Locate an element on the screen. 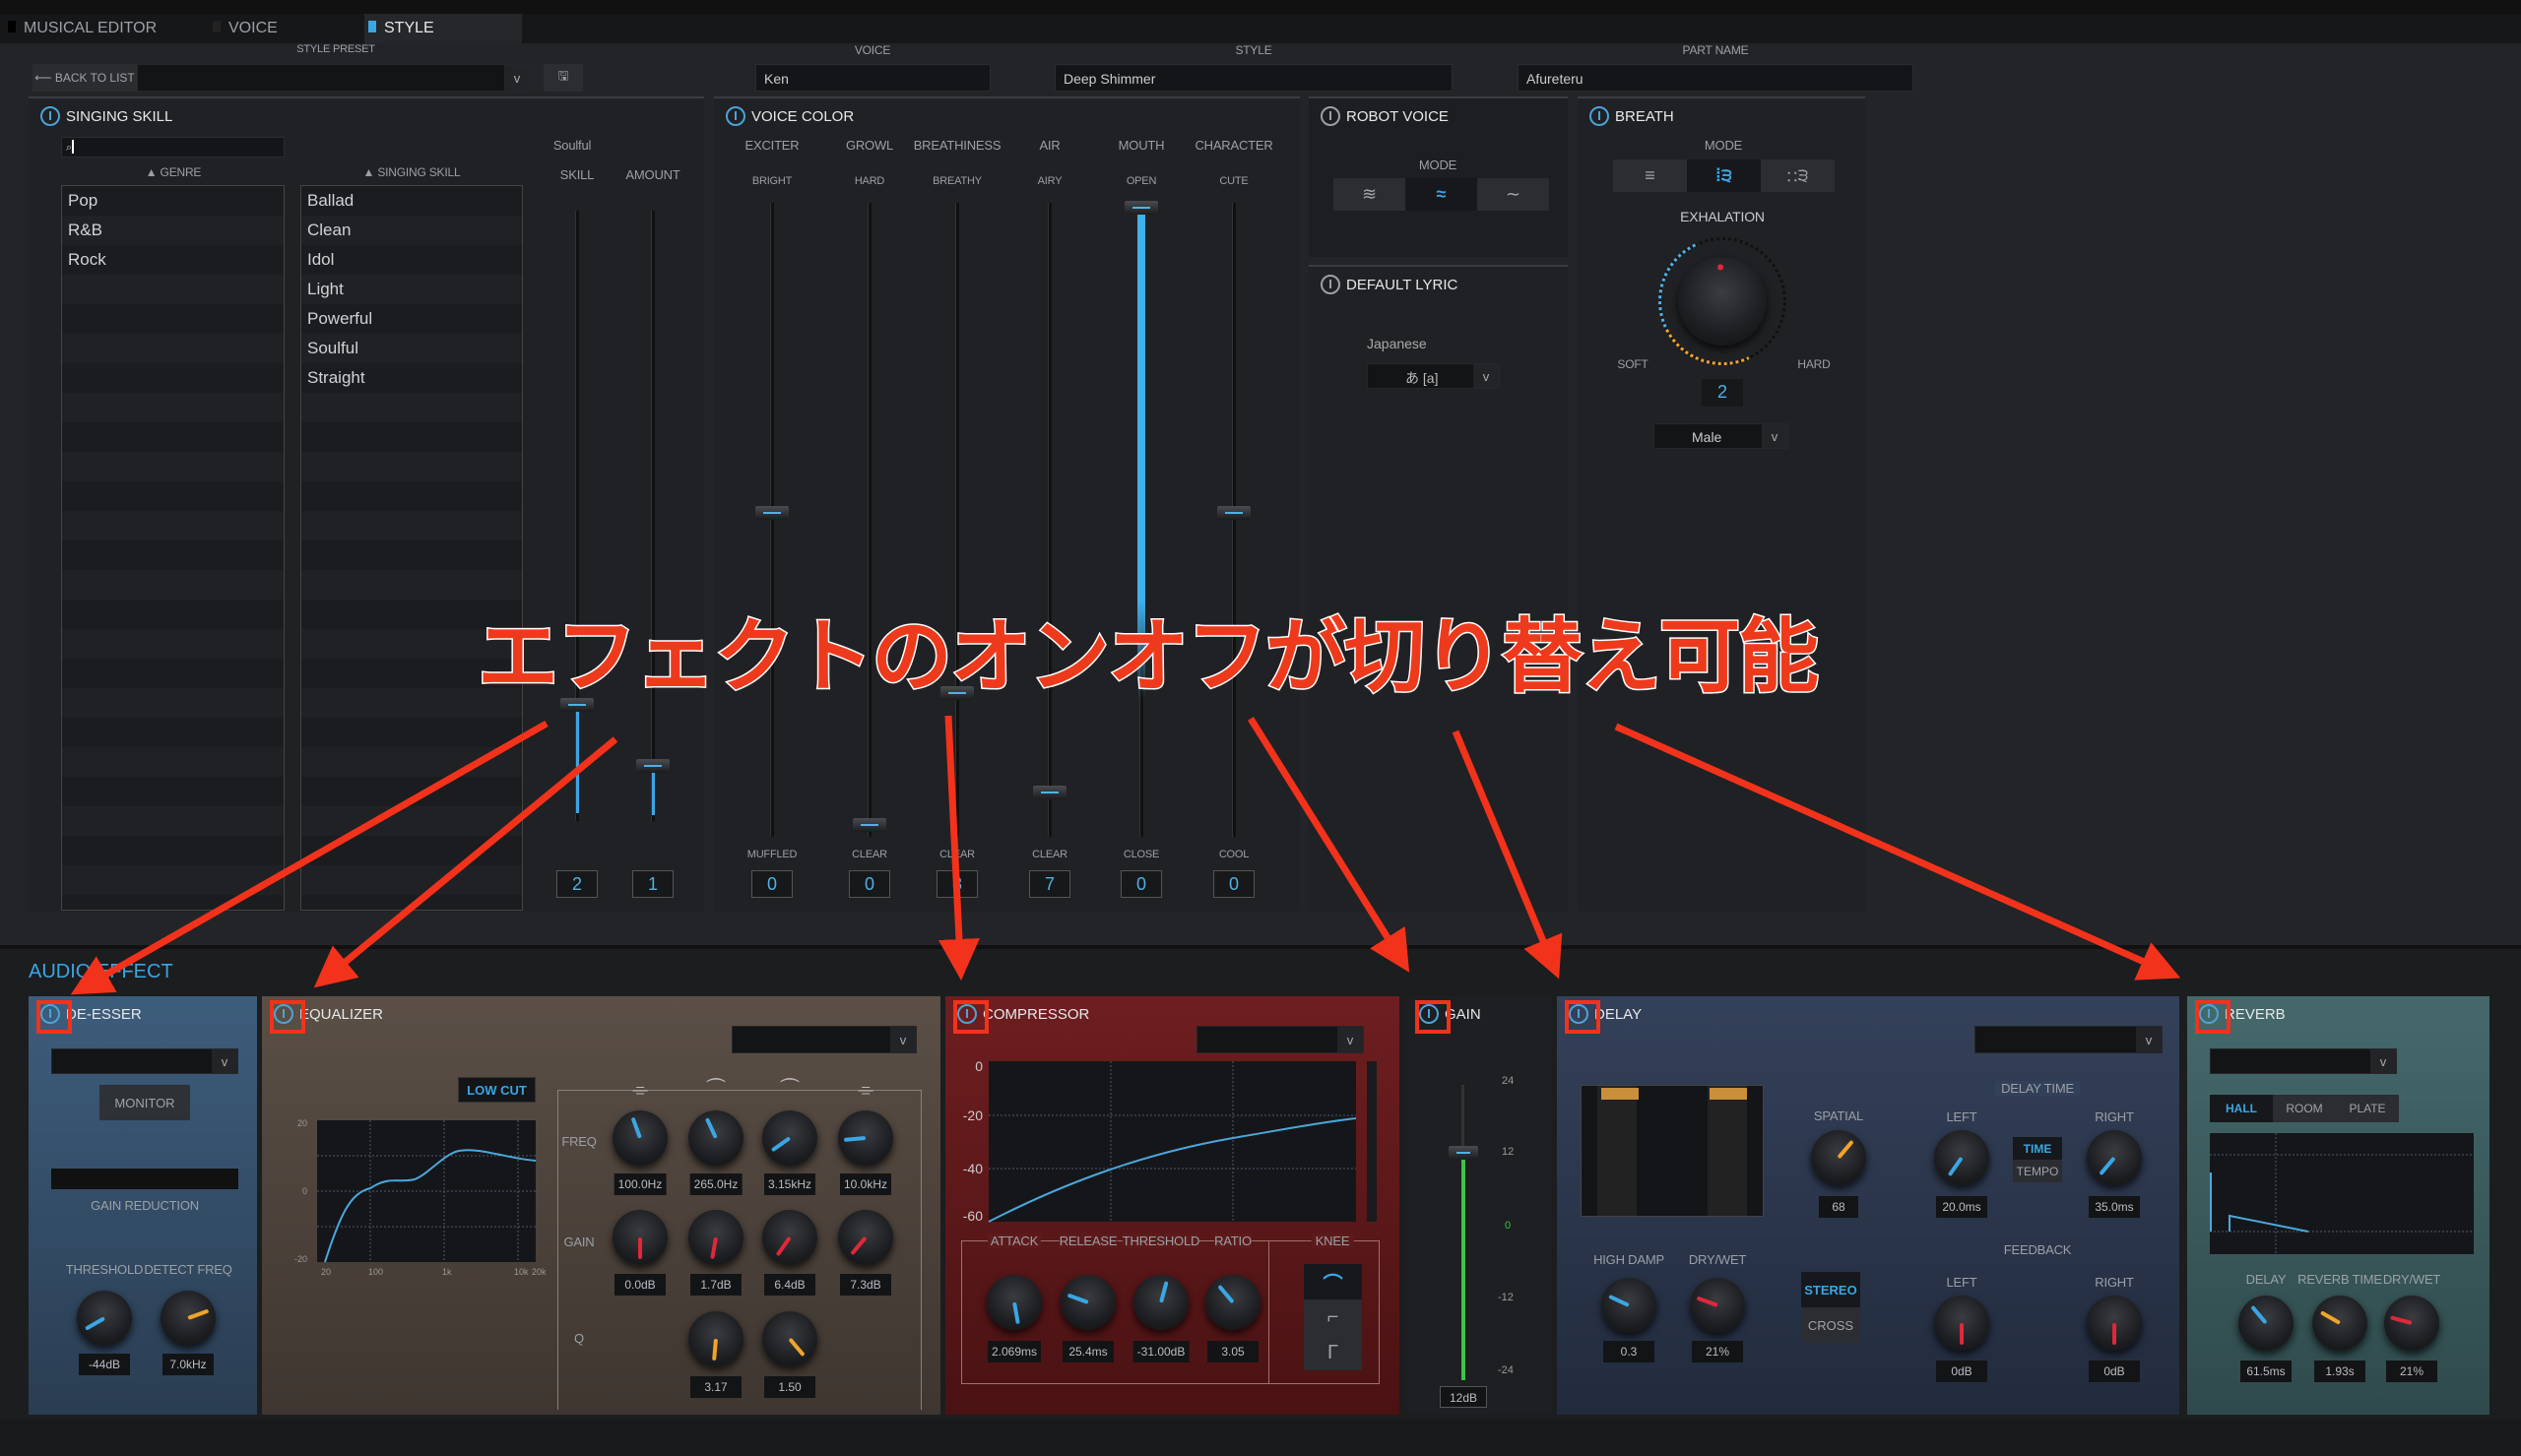  spatial-value: 68 is located at coordinates (1838, 1207).